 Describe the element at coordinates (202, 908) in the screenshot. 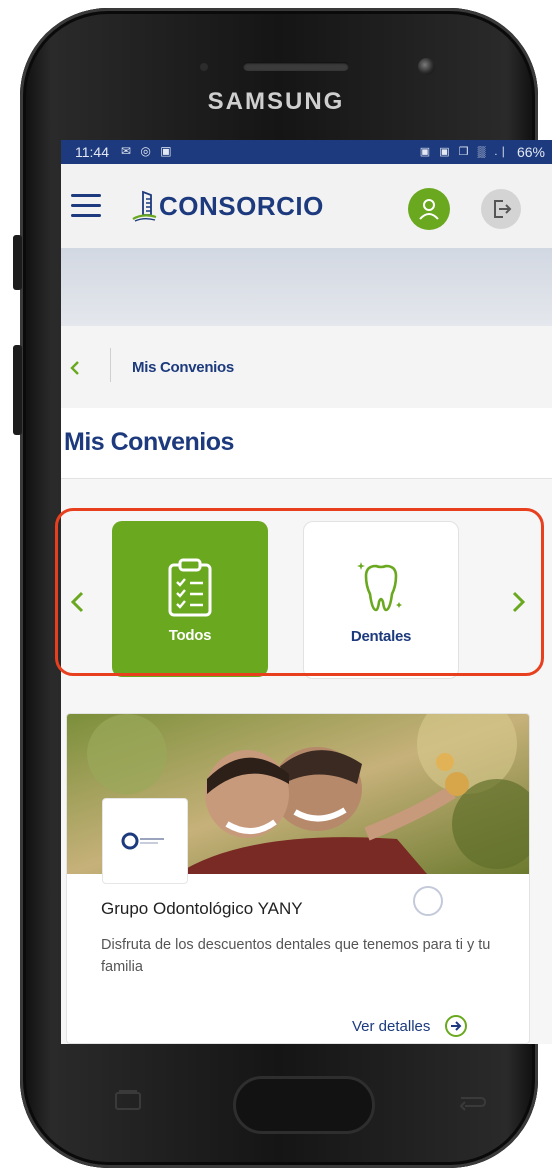

I see `card-title: Grupo Odontológico YANY` at that location.